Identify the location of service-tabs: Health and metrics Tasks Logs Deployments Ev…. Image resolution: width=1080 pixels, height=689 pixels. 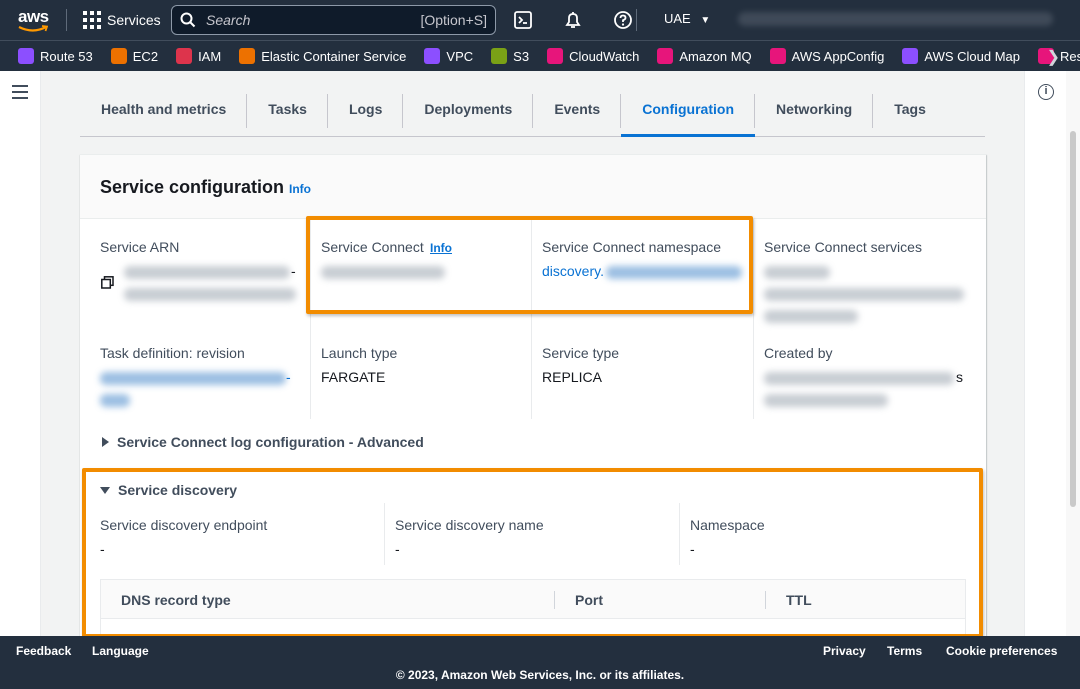
(532, 112).